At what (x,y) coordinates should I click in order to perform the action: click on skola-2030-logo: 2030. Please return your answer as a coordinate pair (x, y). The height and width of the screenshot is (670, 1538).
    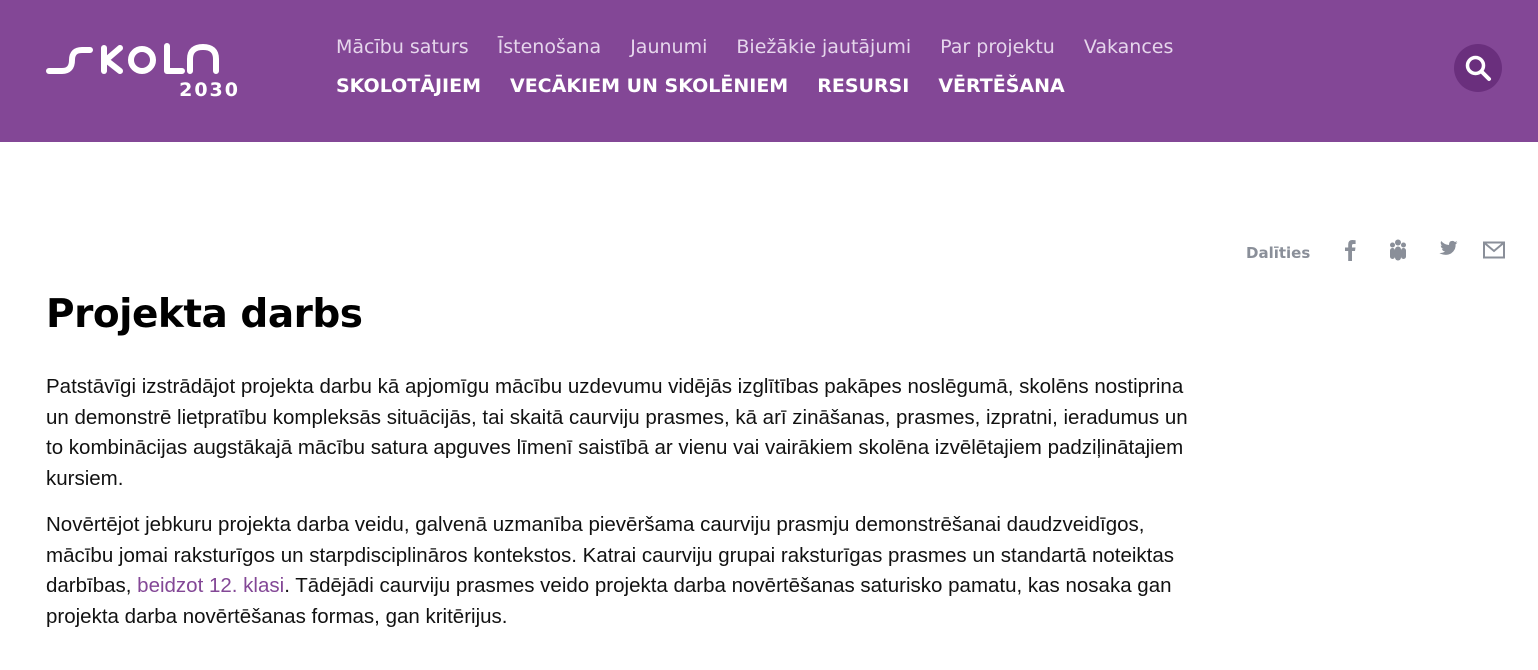
    Looking at the image, I should click on (143, 69).